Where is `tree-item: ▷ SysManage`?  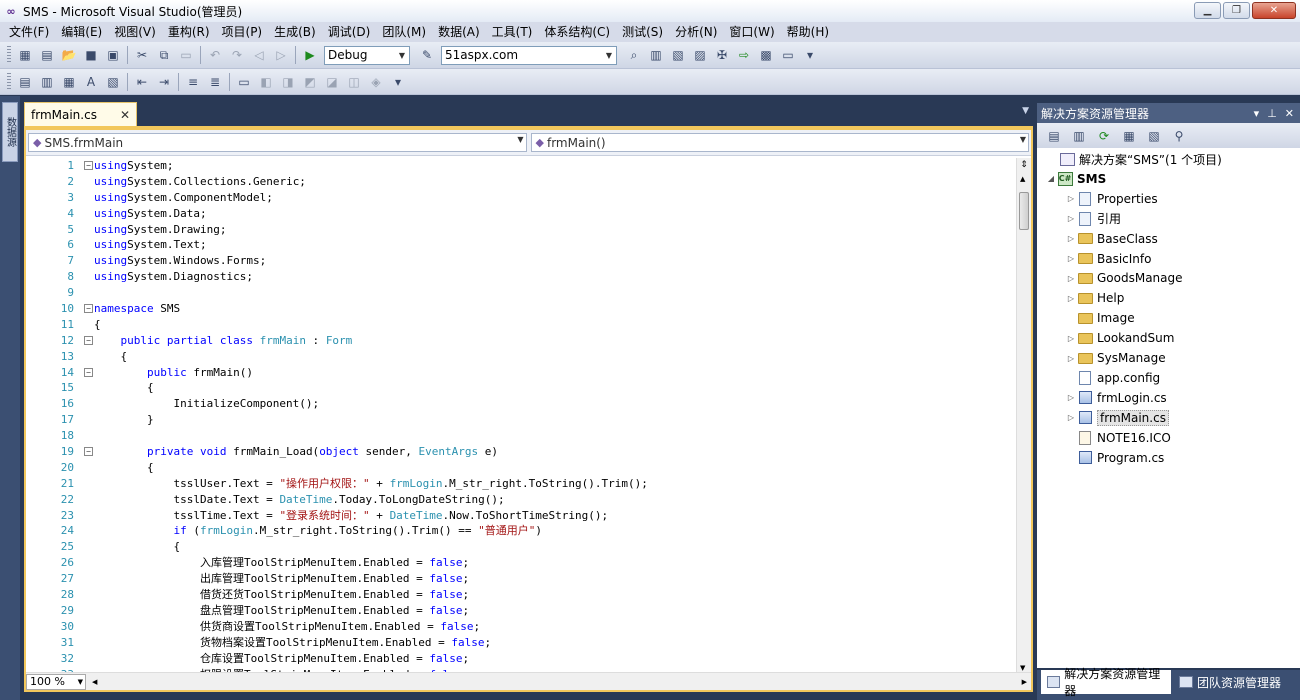 tree-item: ▷ SysManage is located at coordinates (1115, 358).